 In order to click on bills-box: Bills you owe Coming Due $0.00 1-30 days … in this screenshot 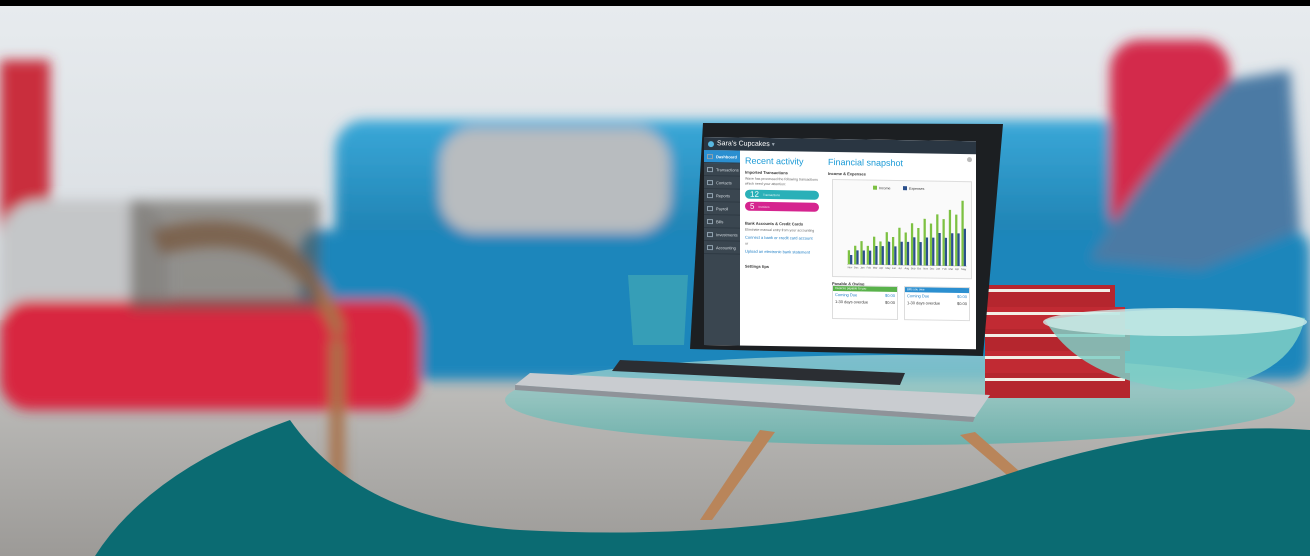, I will do `click(937, 304)`.